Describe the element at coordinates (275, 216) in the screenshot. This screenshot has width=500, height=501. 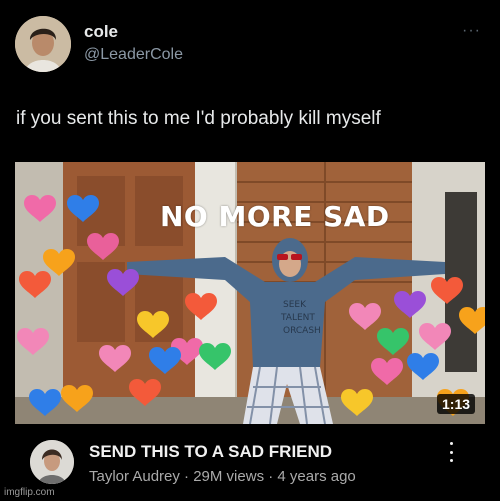
I see `thumbnail-overlay-title: NO MORE SAD` at that location.